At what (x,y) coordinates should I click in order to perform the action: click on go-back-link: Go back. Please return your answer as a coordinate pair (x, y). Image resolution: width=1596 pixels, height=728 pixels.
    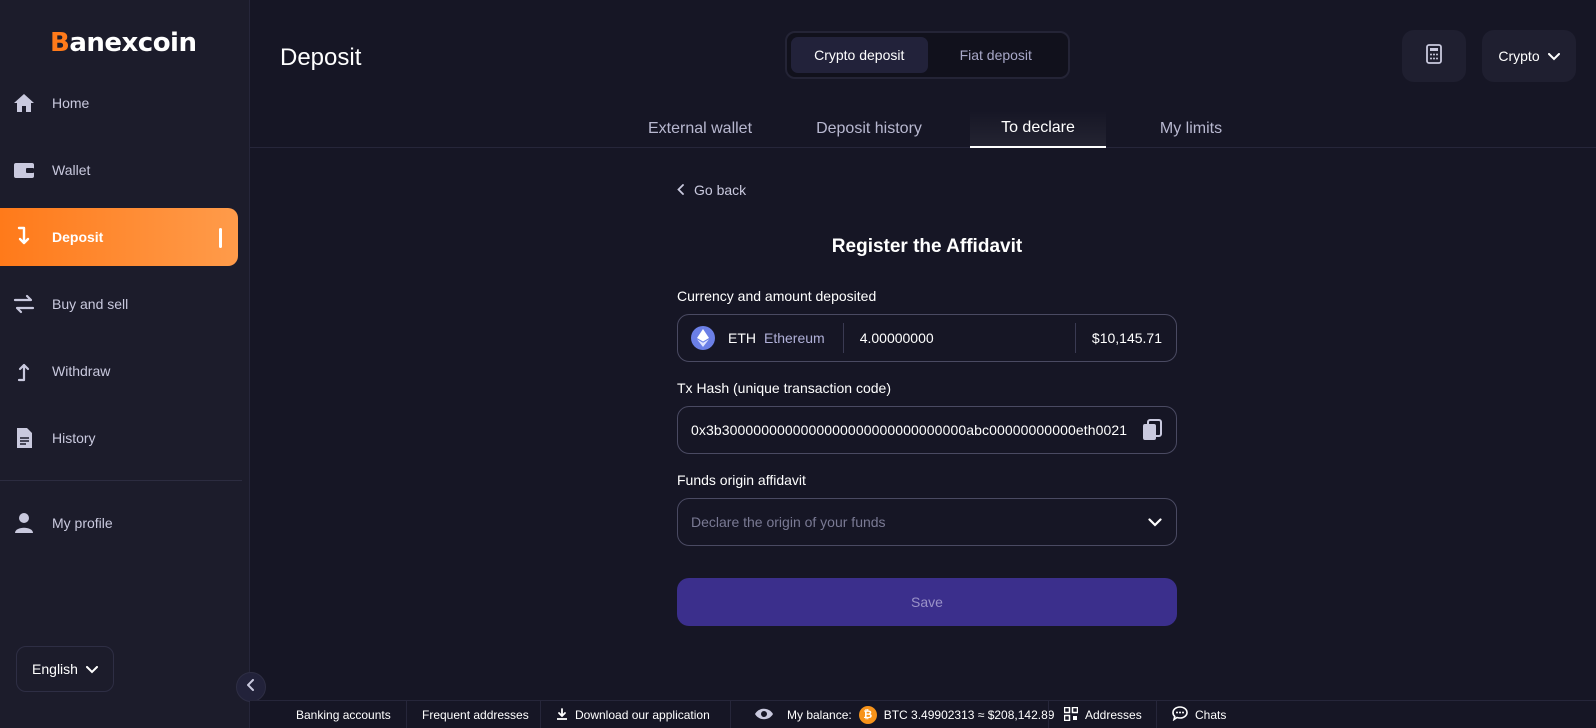
    Looking at the image, I should click on (711, 190).